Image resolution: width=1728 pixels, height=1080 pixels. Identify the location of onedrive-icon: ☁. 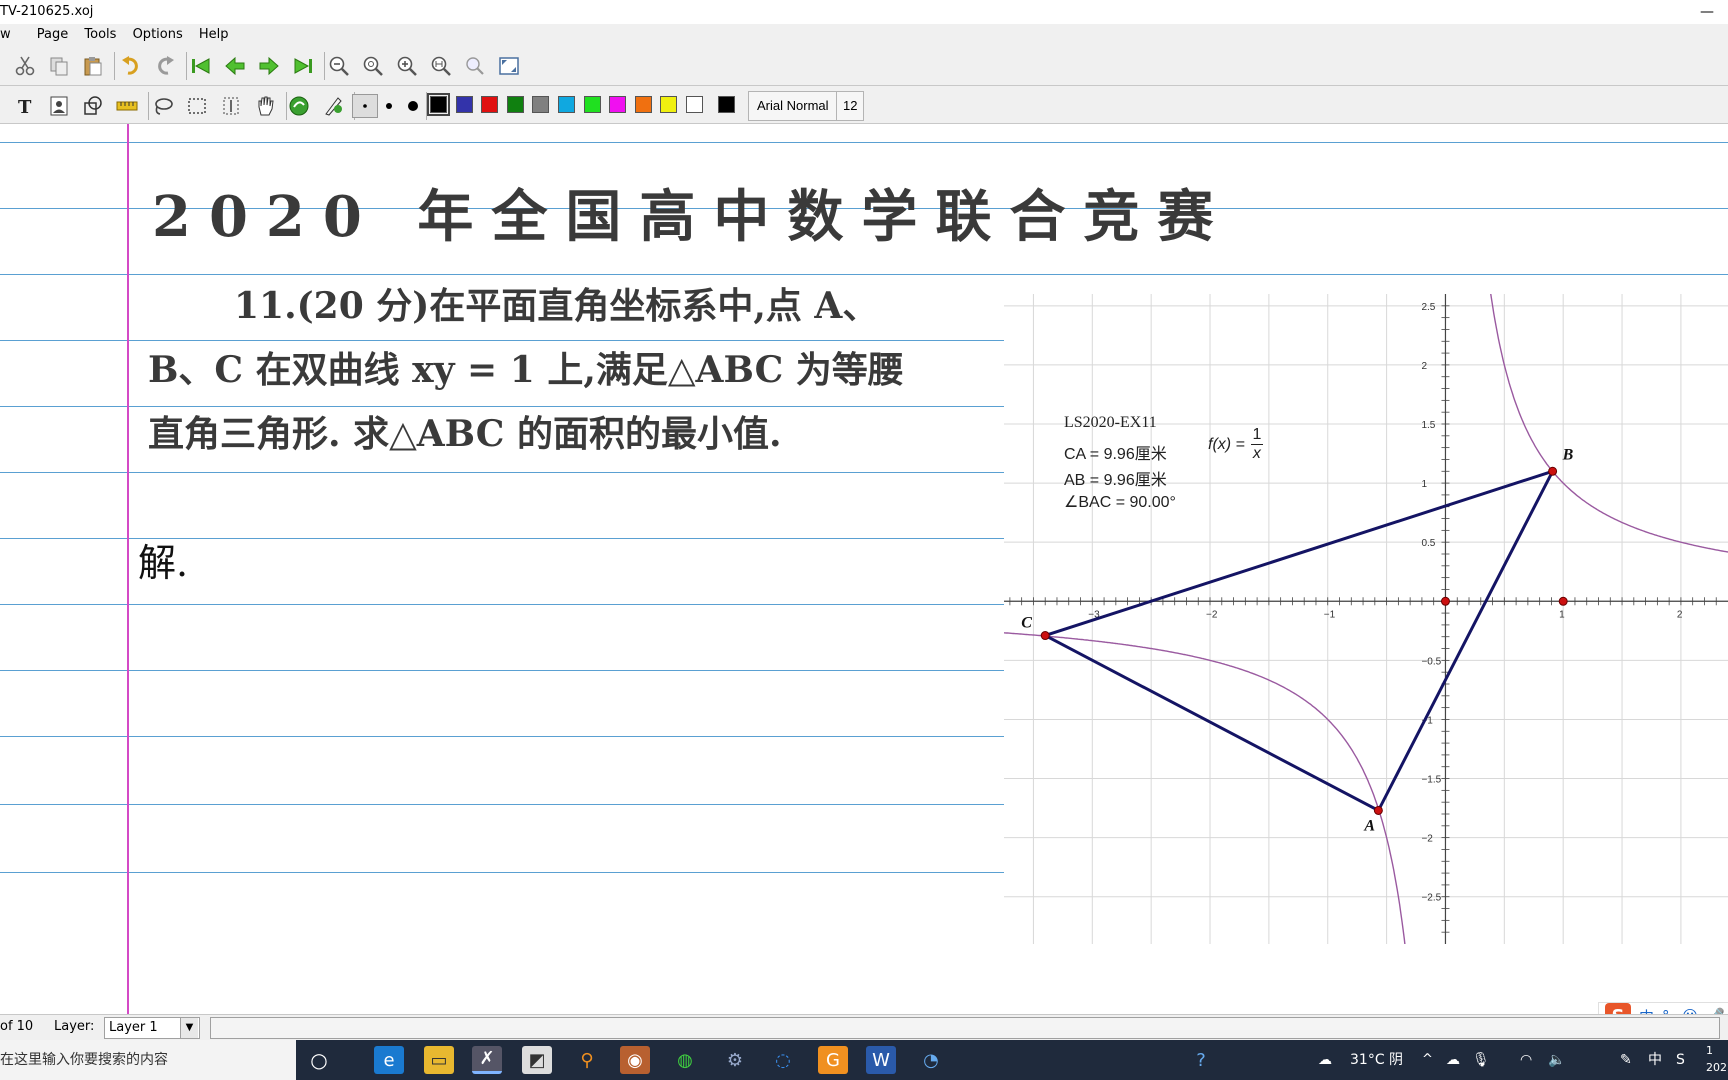
(1453, 1060).